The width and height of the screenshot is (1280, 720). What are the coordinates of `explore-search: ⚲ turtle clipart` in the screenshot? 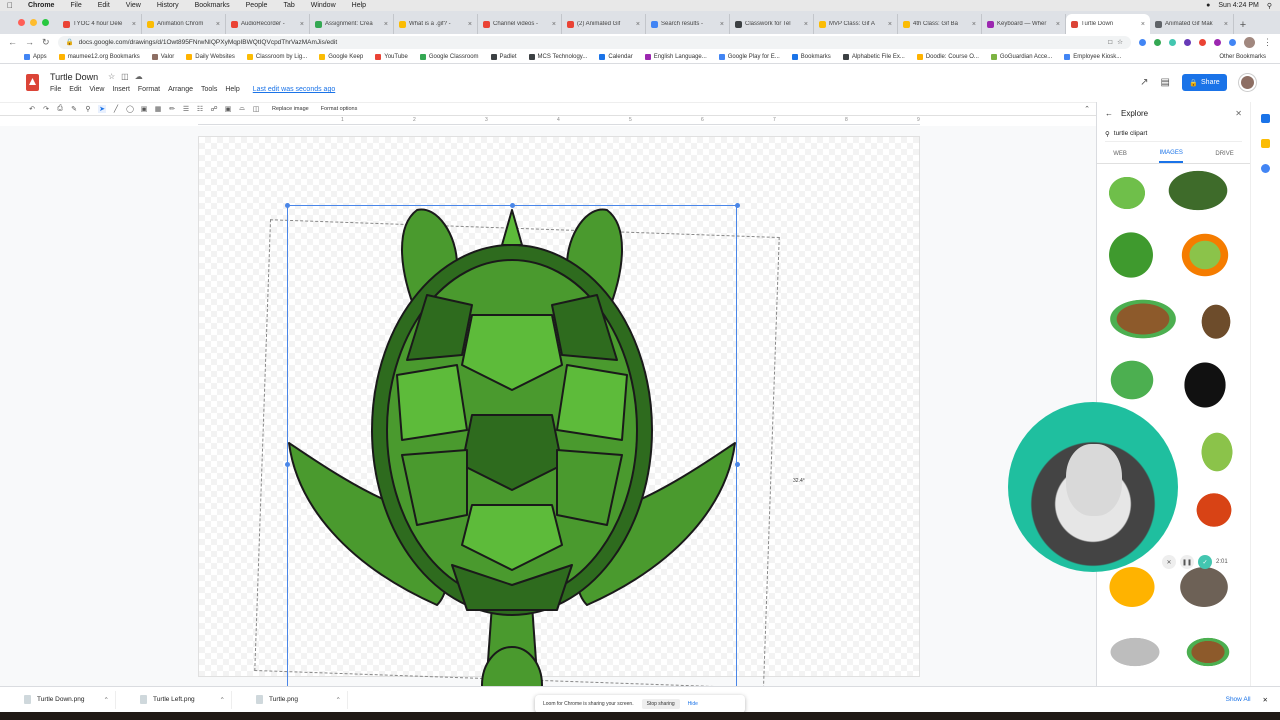 It's located at (1173, 134).